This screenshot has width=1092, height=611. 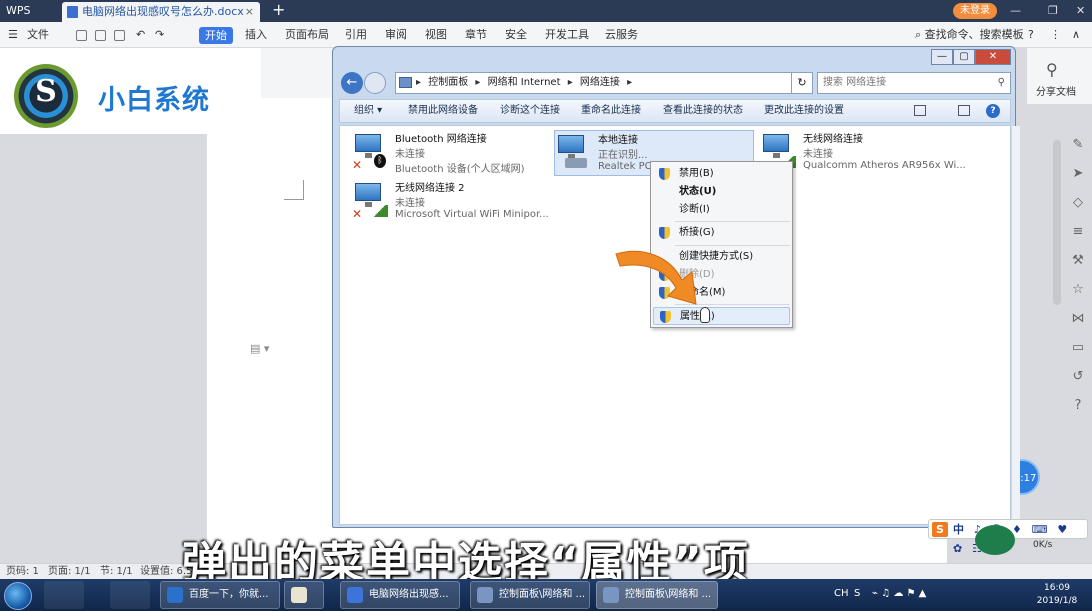 What do you see at coordinates (410, 154) in the screenshot?
I see `connection-status: 未连接` at bounding box center [410, 154].